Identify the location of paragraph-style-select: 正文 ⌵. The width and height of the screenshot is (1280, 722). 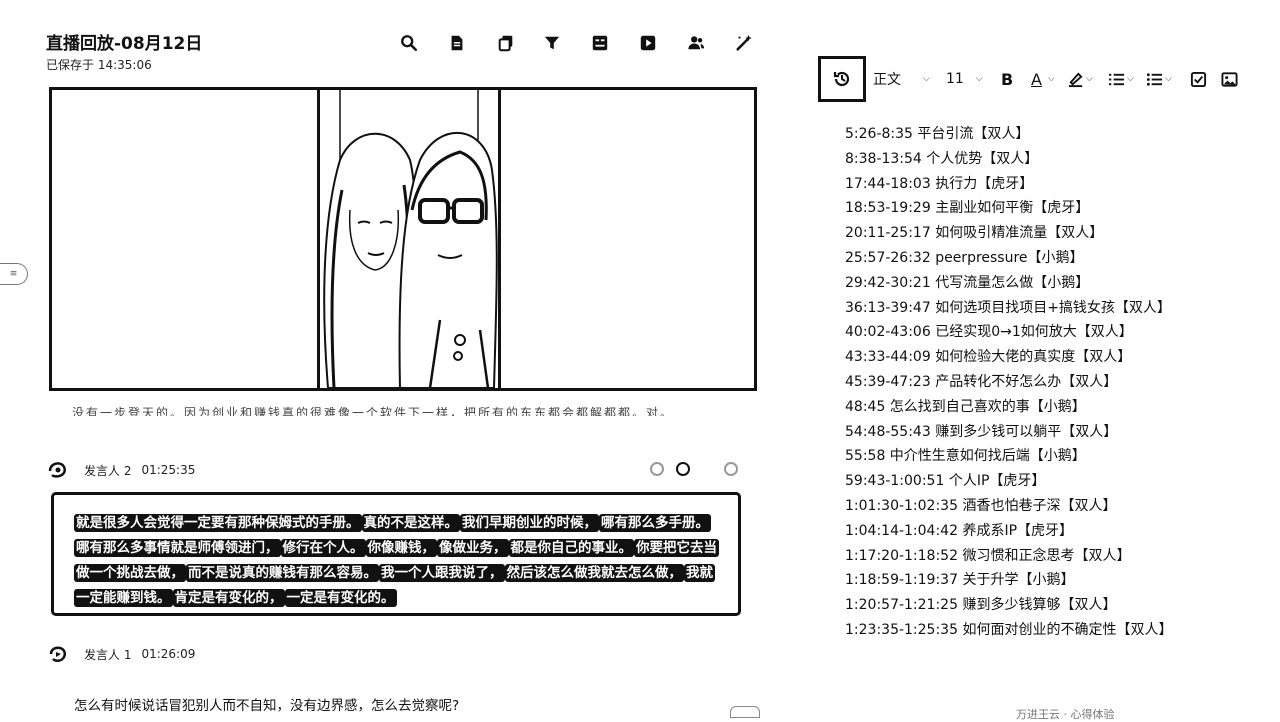
(901, 79).